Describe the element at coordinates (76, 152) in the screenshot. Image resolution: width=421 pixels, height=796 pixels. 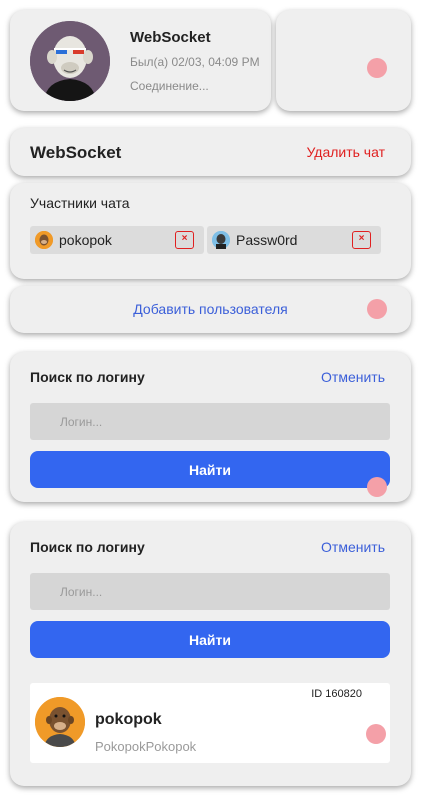
I see `chat-title: WebSocket` at that location.